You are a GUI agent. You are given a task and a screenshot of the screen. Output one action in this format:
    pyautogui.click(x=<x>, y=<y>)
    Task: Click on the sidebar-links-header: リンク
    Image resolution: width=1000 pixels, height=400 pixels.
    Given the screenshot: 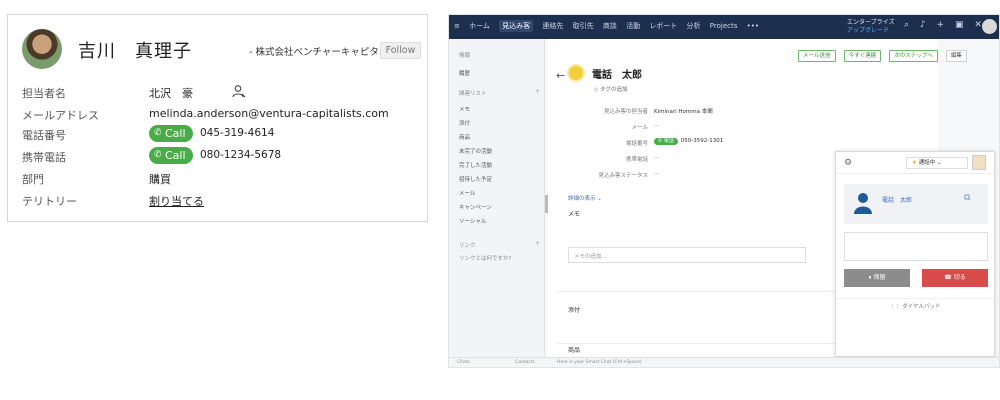 What is the action you would take?
    pyautogui.click(x=467, y=246)
    